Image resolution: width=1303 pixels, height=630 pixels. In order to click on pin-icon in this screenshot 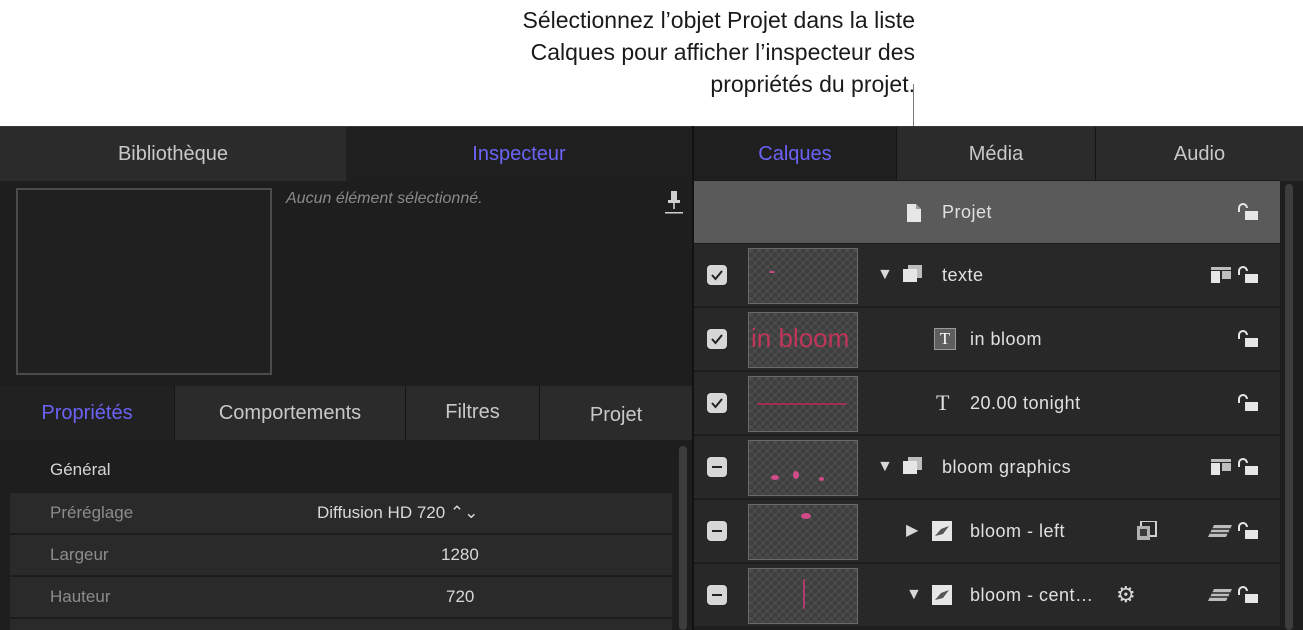, I will do `click(674, 202)`.